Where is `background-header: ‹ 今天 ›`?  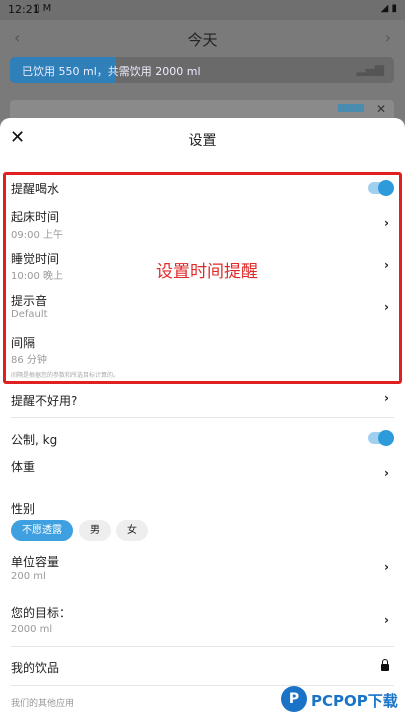 background-header: ‹ 今天 › is located at coordinates (202, 38).